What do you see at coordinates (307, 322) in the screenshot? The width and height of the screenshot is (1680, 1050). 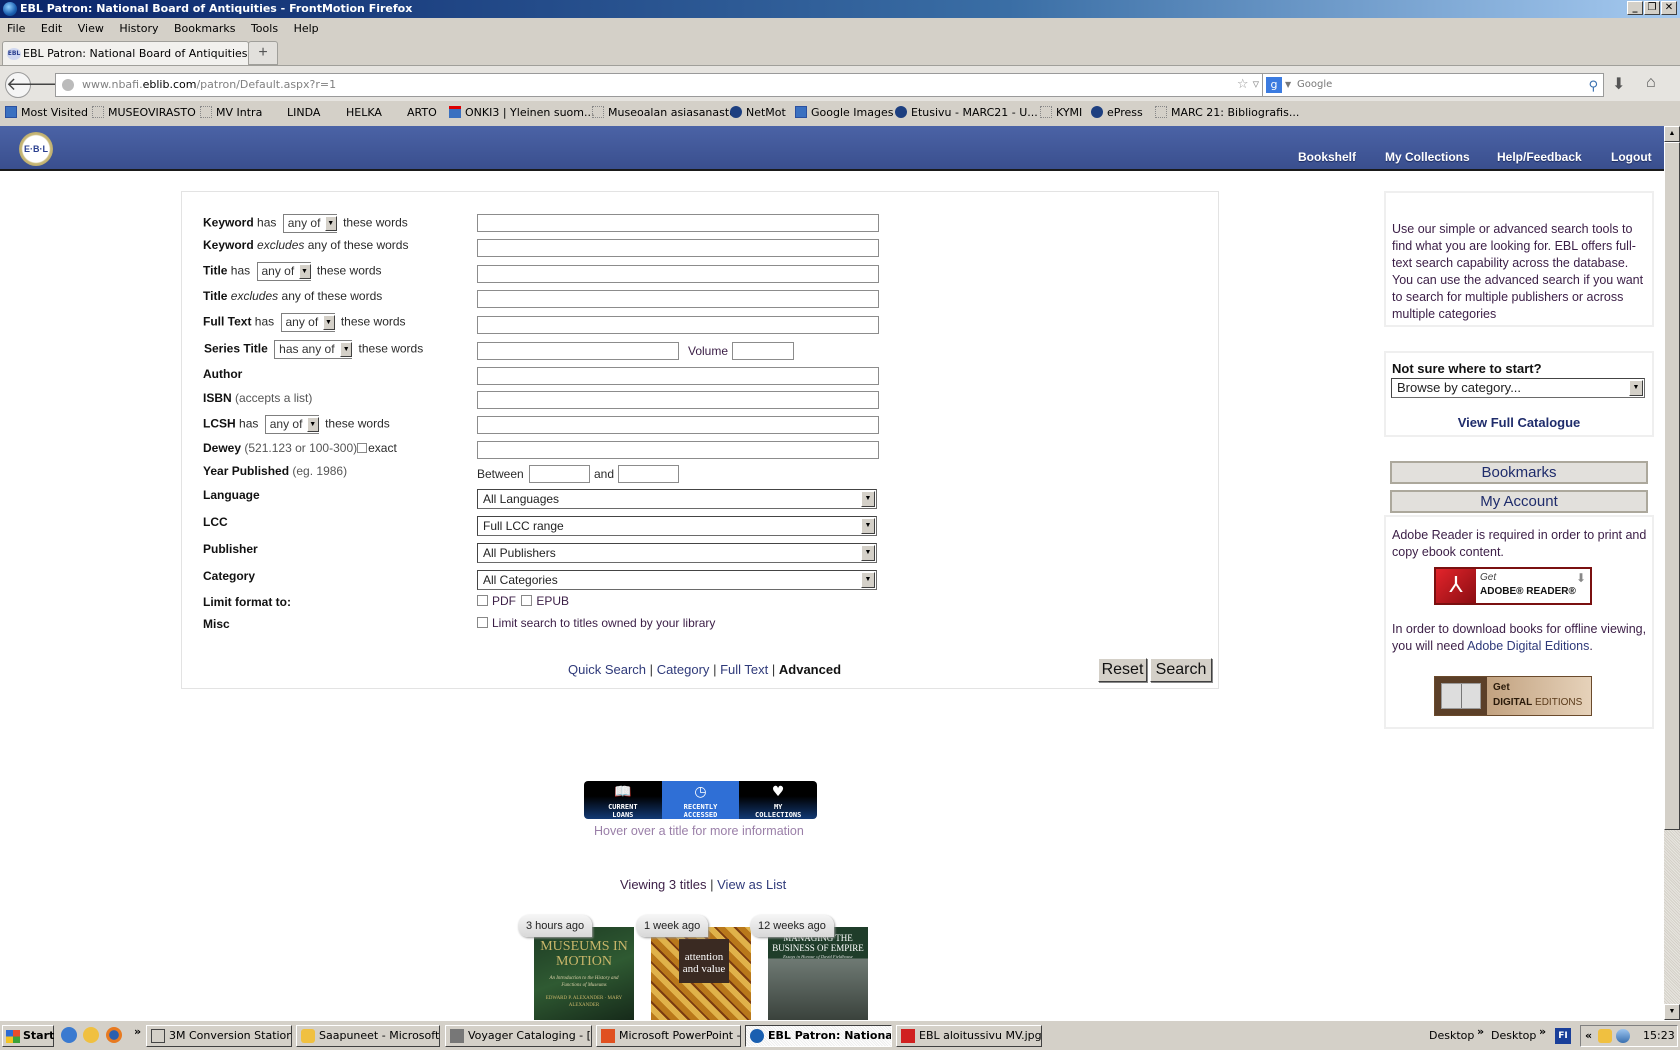 I see `fulltext-mode-select: any of ▼` at bounding box center [307, 322].